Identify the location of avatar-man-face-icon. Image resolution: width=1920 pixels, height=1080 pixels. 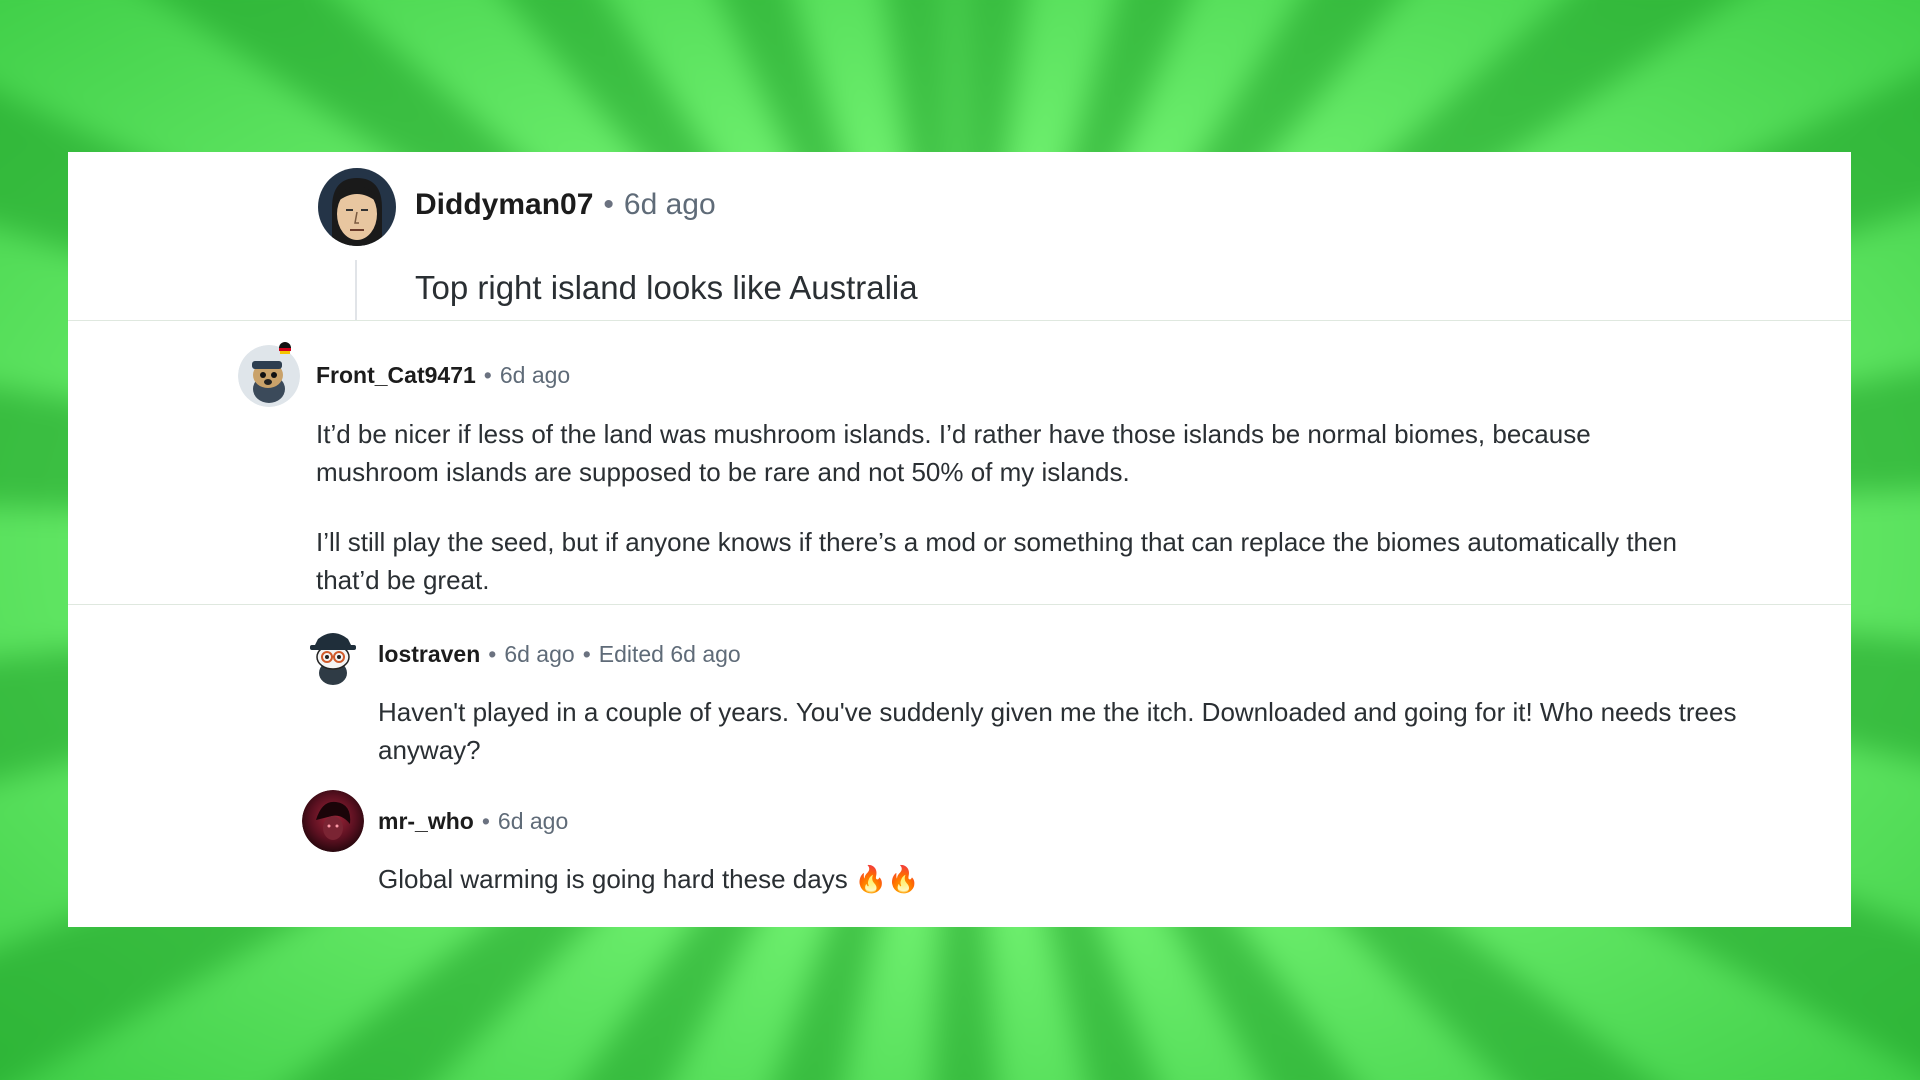
(357, 207).